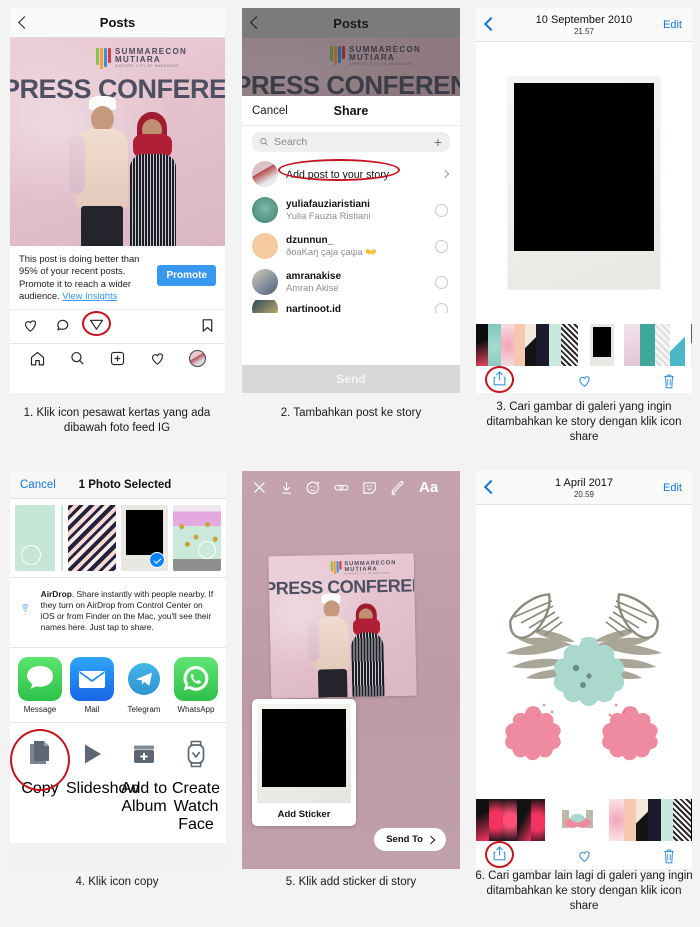 This screenshot has width=700, height=927. I want to click on page-title: Posts, so click(351, 23).